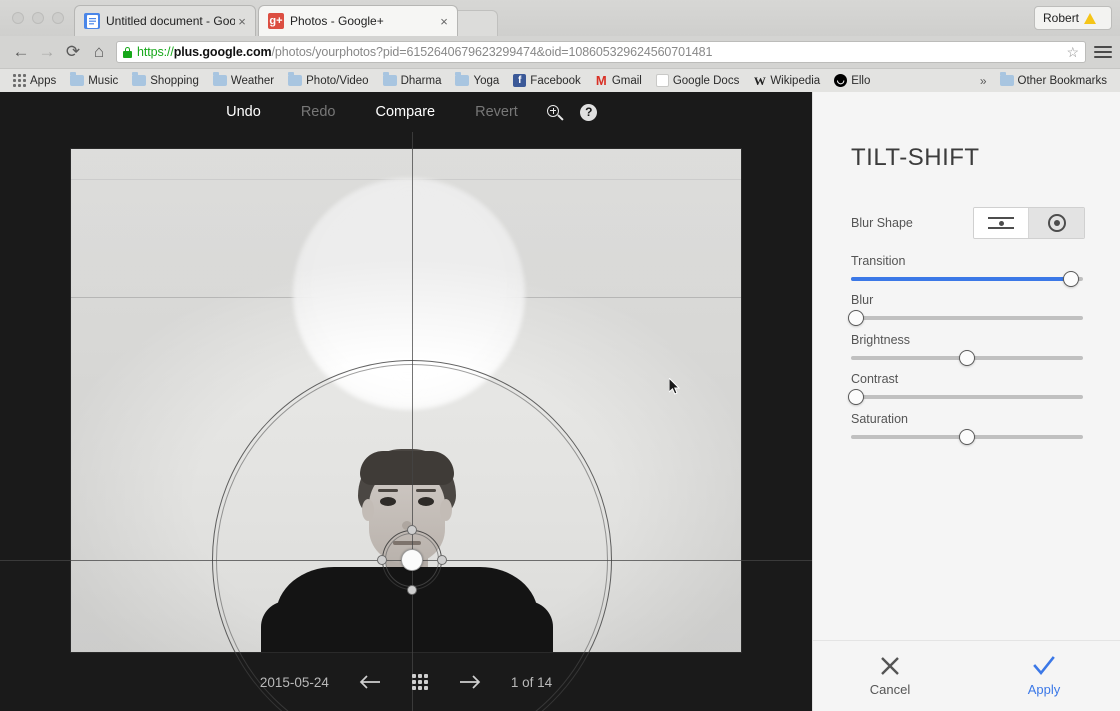 The height and width of the screenshot is (711, 1120). I want to click on browser-tab-docs: Untitled document - Goog ×, so click(165, 20).